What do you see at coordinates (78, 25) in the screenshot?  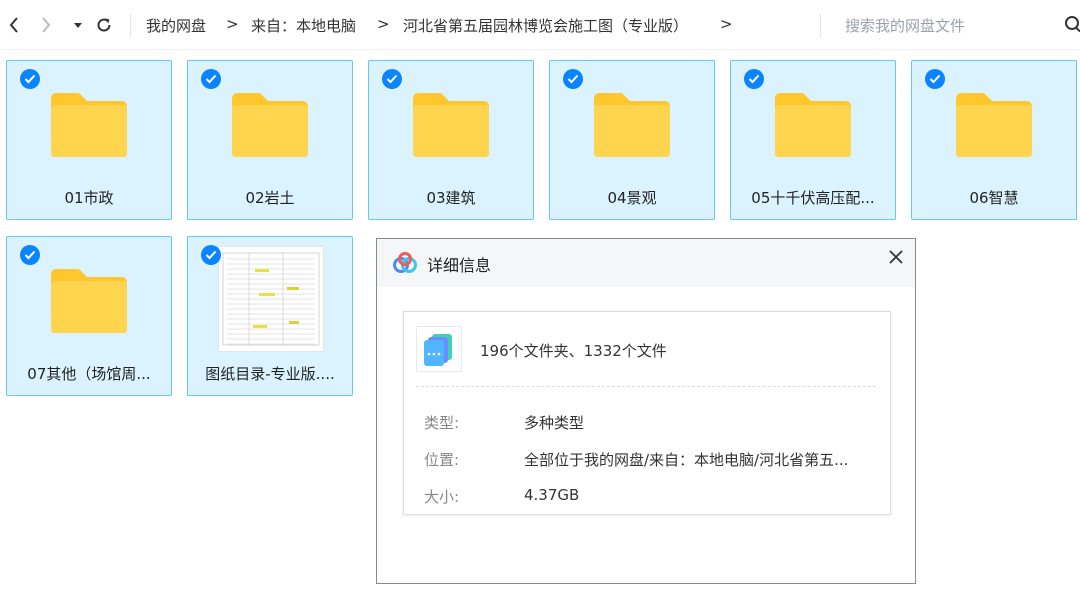 I see `history-dropdown-icon` at bounding box center [78, 25].